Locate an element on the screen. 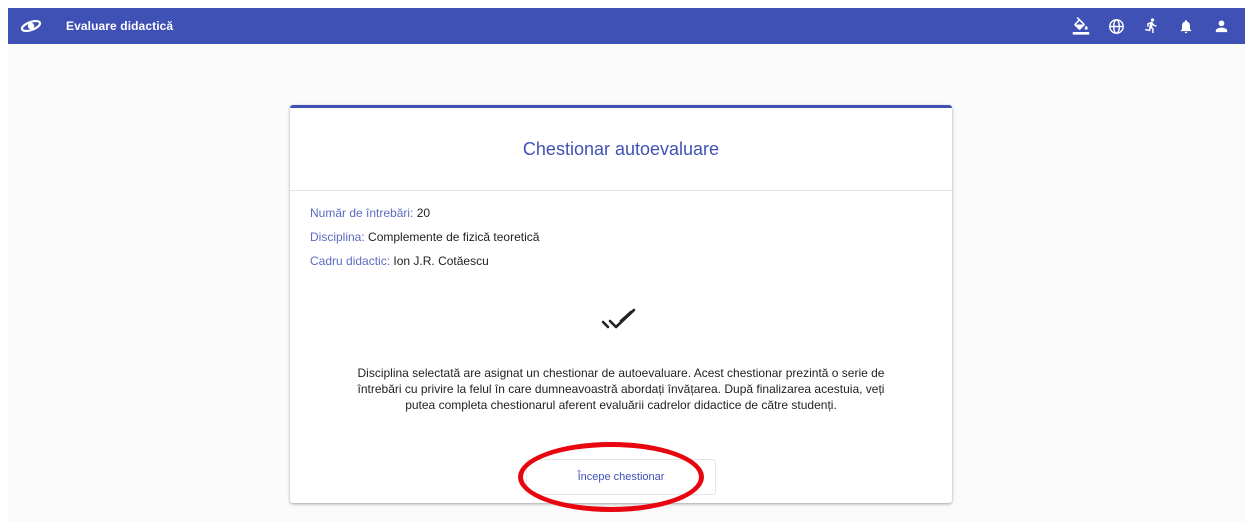  done-all-icon is located at coordinates (621, 323).